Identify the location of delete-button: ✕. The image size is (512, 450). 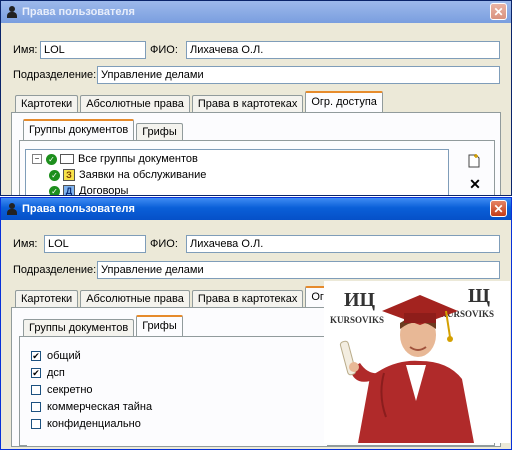
(475, 184).